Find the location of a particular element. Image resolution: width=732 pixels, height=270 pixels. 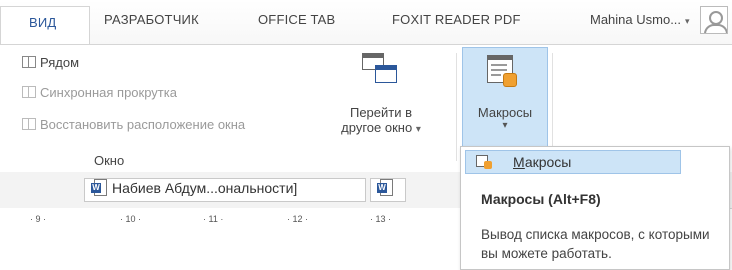

tab-office-tab: OFFICE TAB is located at coordinates (296, 19).